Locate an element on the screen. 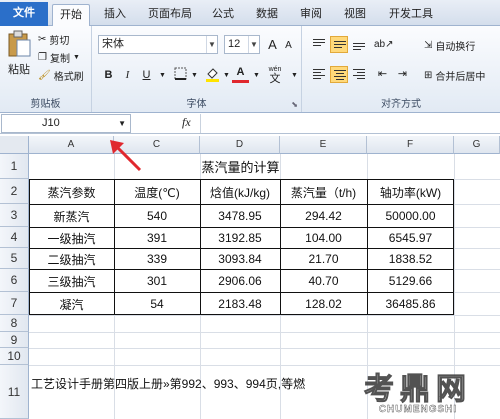 Image resolution: width=500 pixels, height=419 pixels. formula-input is located at coordinates (349, 123).